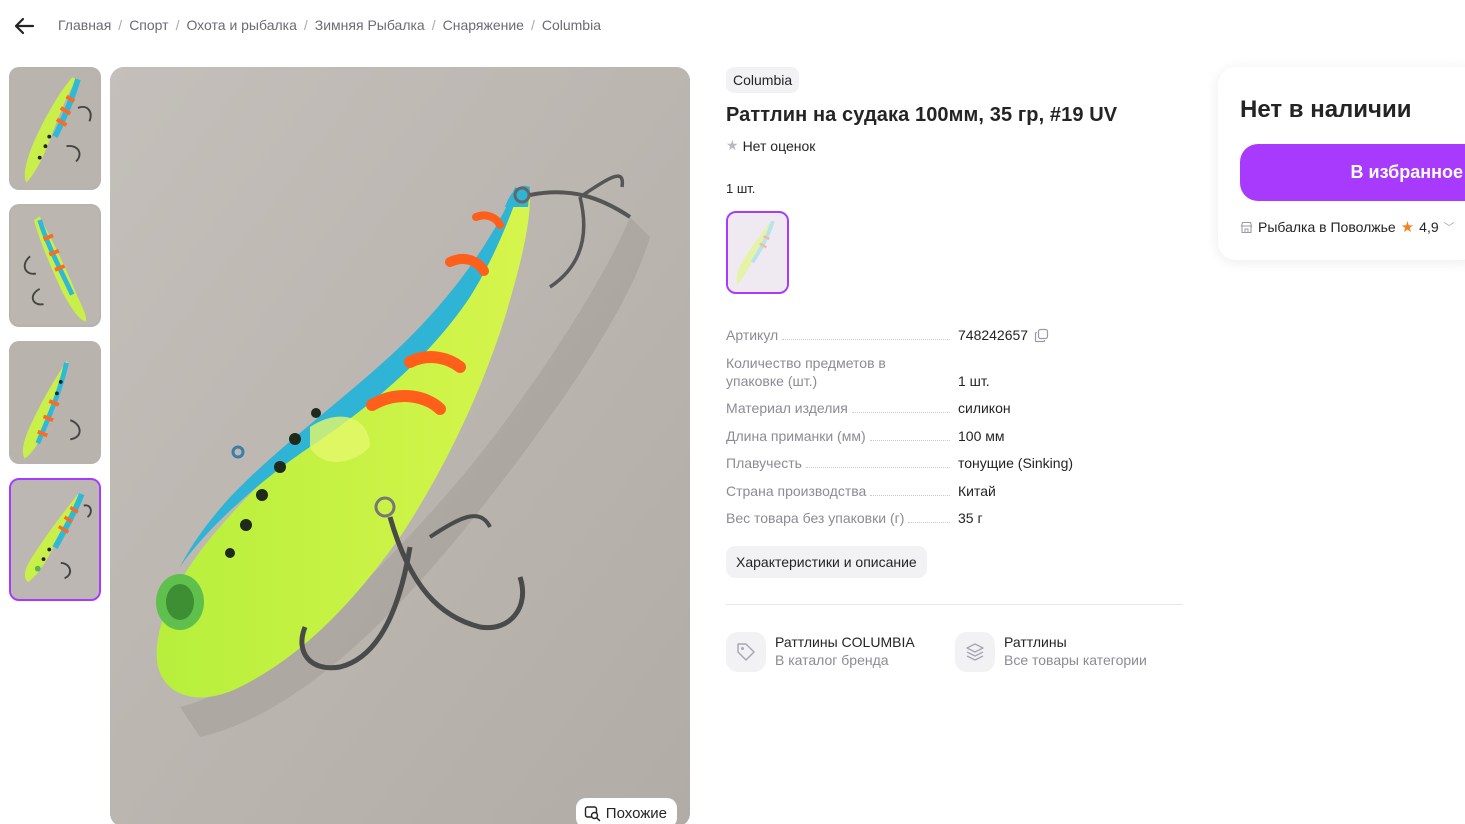  I want to click on tag-icon, so click(746, 651).